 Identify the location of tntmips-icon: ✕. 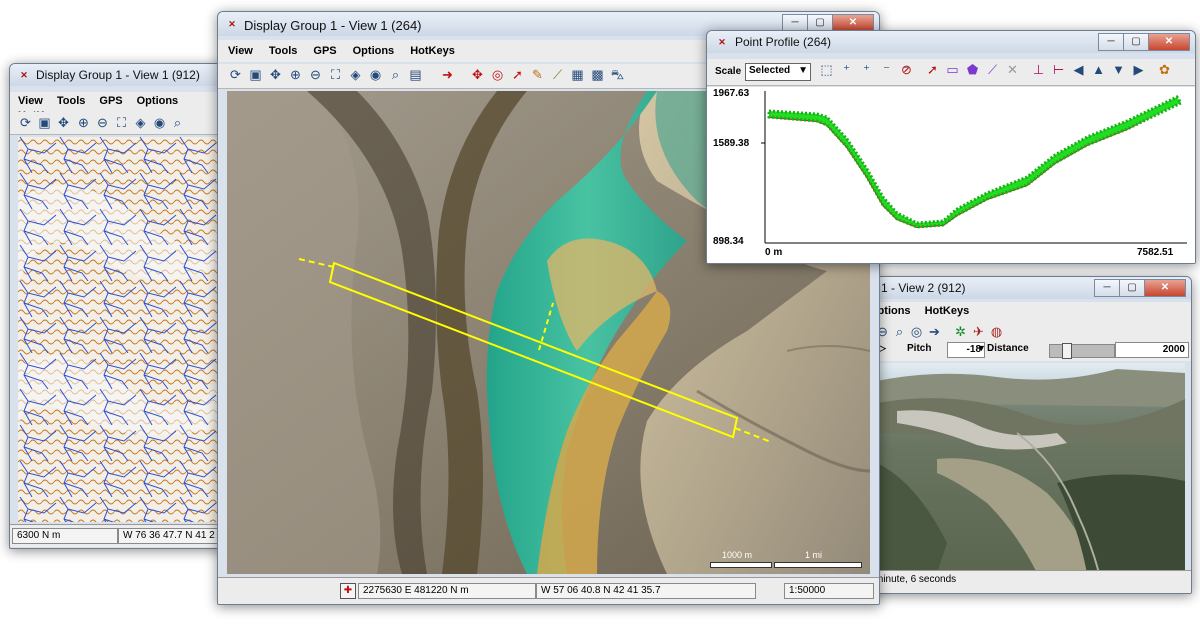
(24, 75).